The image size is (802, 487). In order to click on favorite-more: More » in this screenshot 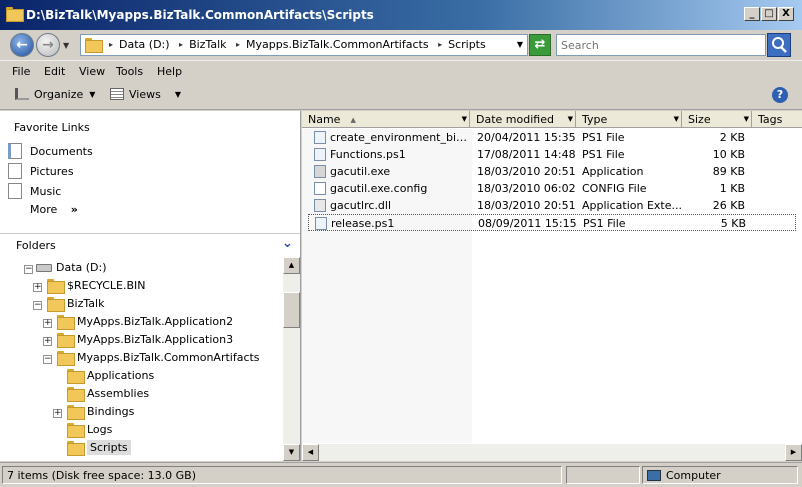, I will do `click(54, 209)`.